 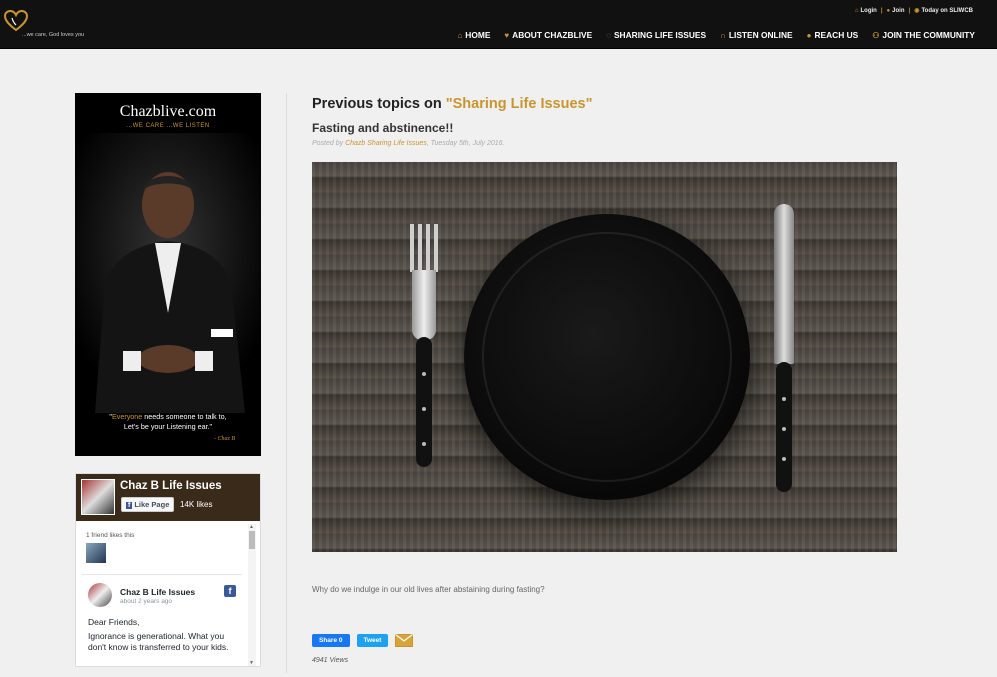 I want to click on post-author-name: Chaz B Life Issues, so click(x=157, y=592).